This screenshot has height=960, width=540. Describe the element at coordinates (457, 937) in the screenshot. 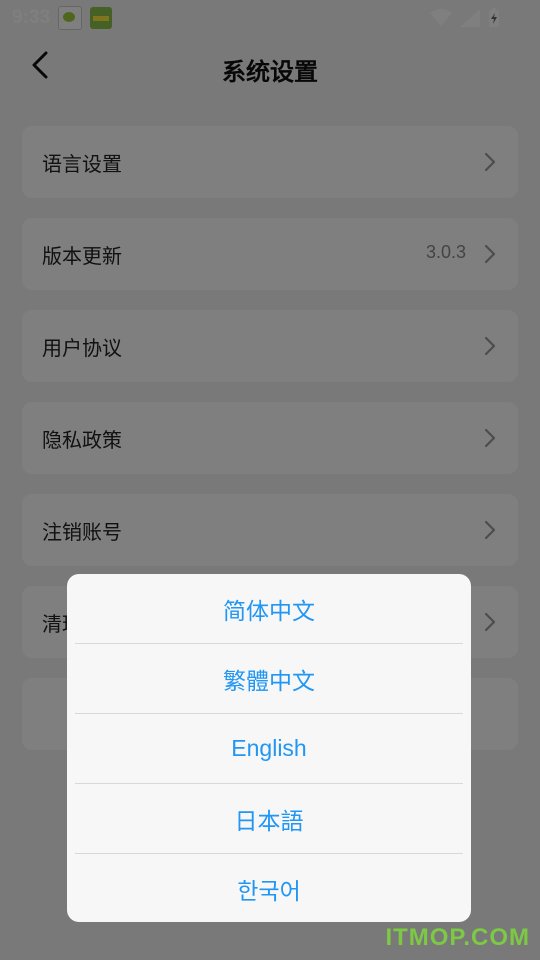

I see `watermark: ITMOP.COM` at that location.